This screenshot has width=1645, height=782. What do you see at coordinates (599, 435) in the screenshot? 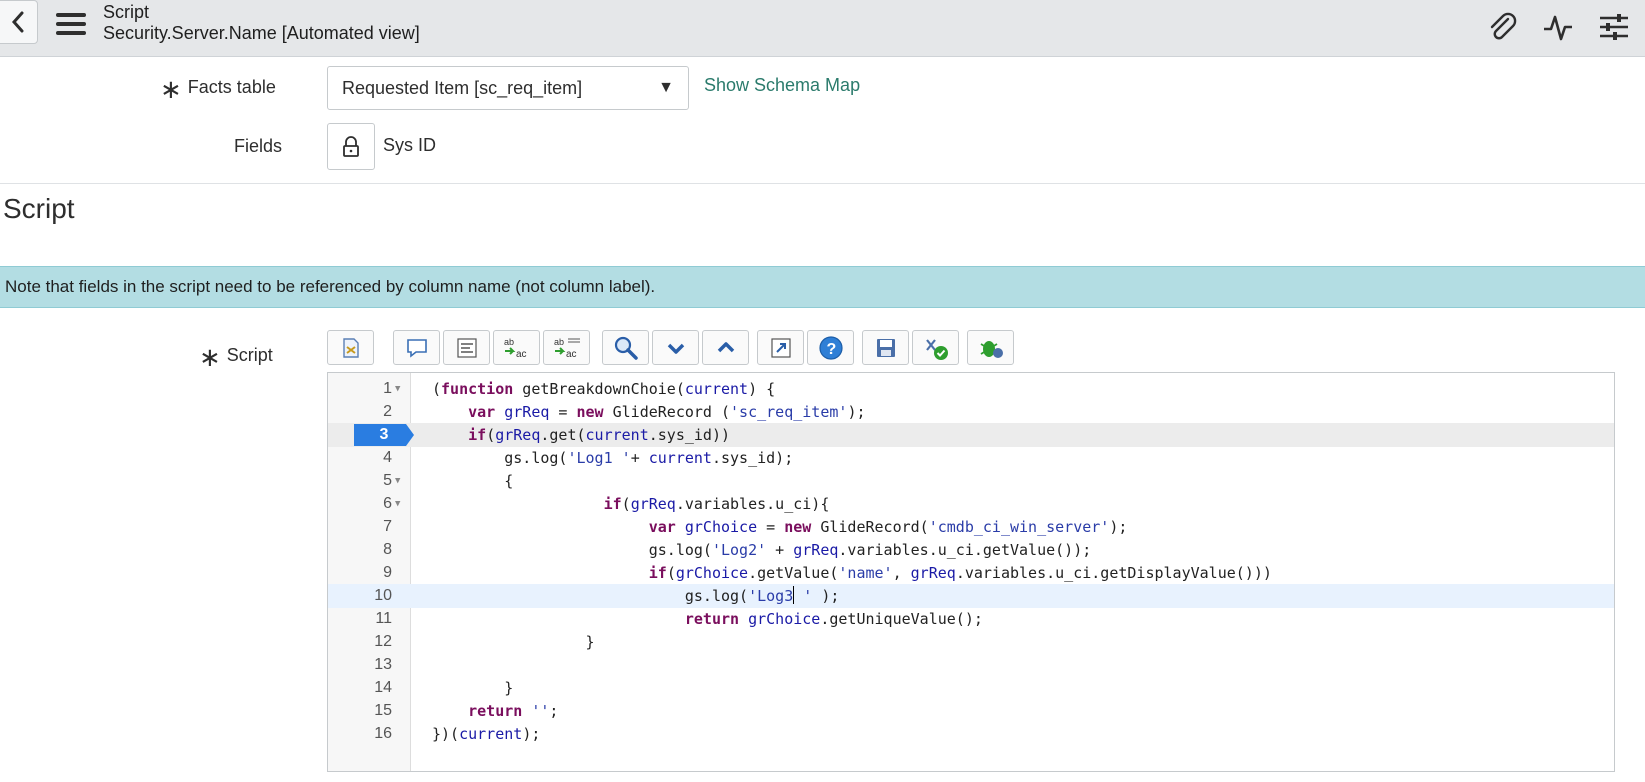
I see `code-text: if(grReq.get(current.sys_id))` at bounding box center [599, 435].